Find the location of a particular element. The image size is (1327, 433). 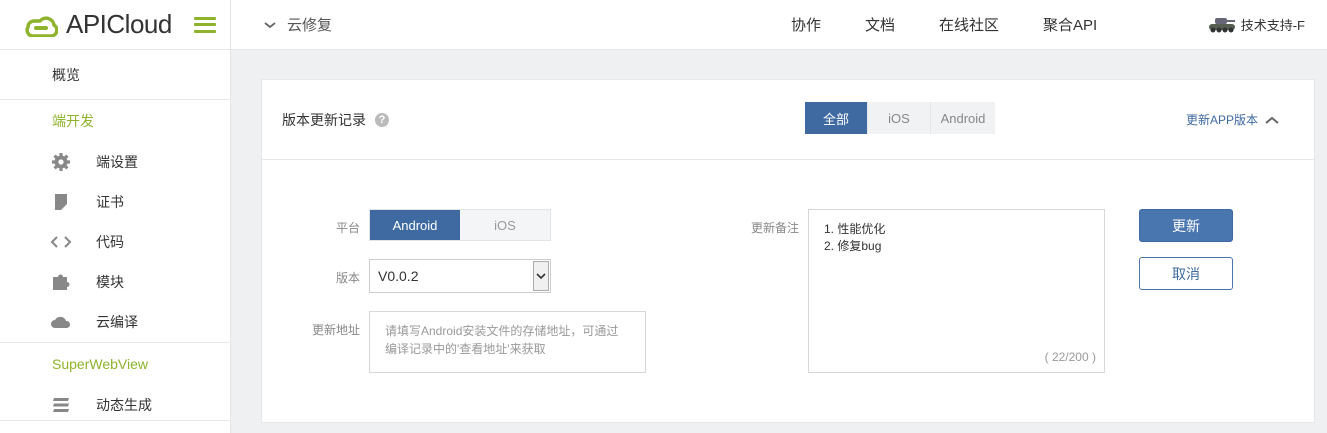

sidebar-item-label: 云编译 is located at coordinates (117, 322).